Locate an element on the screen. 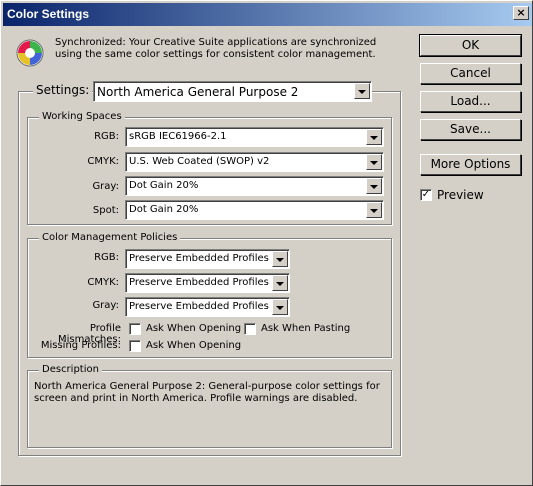  color-wheel-icon is located at coordinates (30, 53).